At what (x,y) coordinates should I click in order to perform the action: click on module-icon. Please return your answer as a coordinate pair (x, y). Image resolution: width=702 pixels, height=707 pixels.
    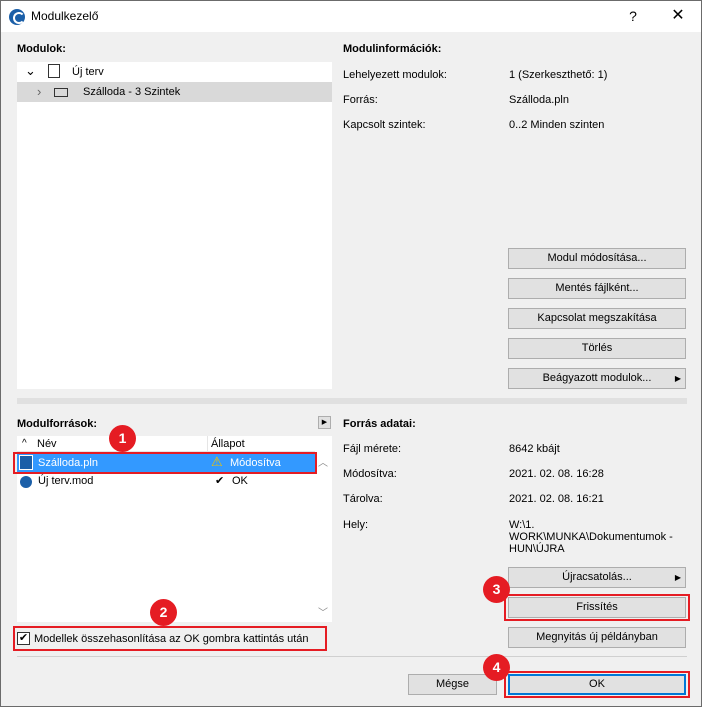
    Looking at the image, I should click on (61, 92).